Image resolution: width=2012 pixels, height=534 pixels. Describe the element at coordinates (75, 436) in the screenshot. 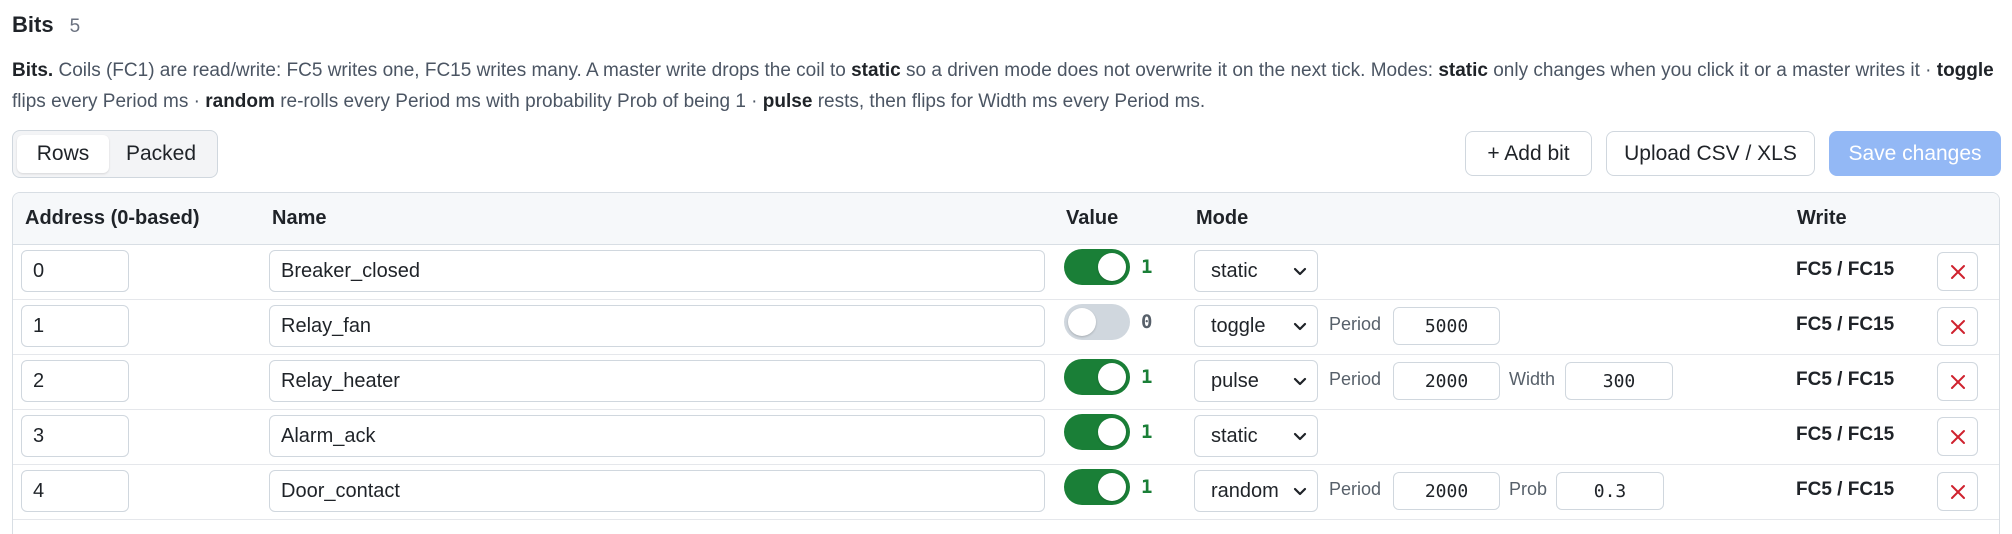

I see `address-input: 3` at that location.